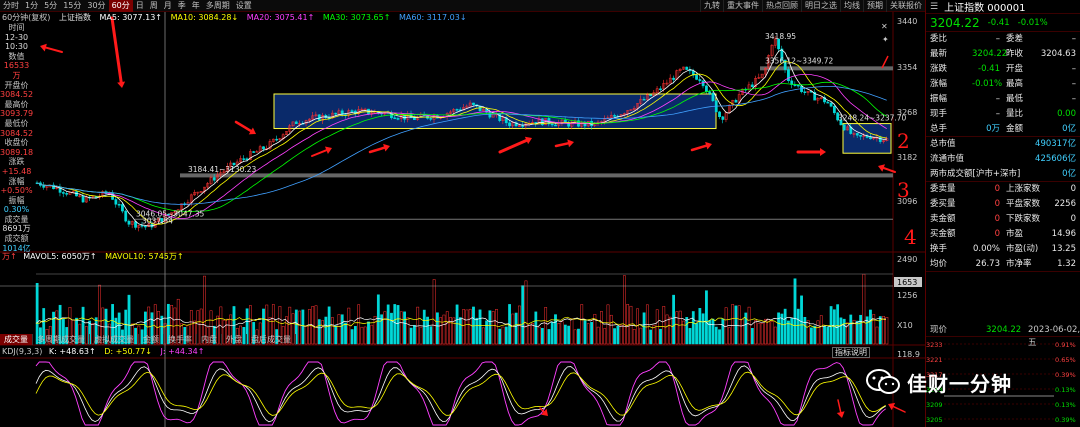  I want to click on period-tab: 15分, so click(72, 6).